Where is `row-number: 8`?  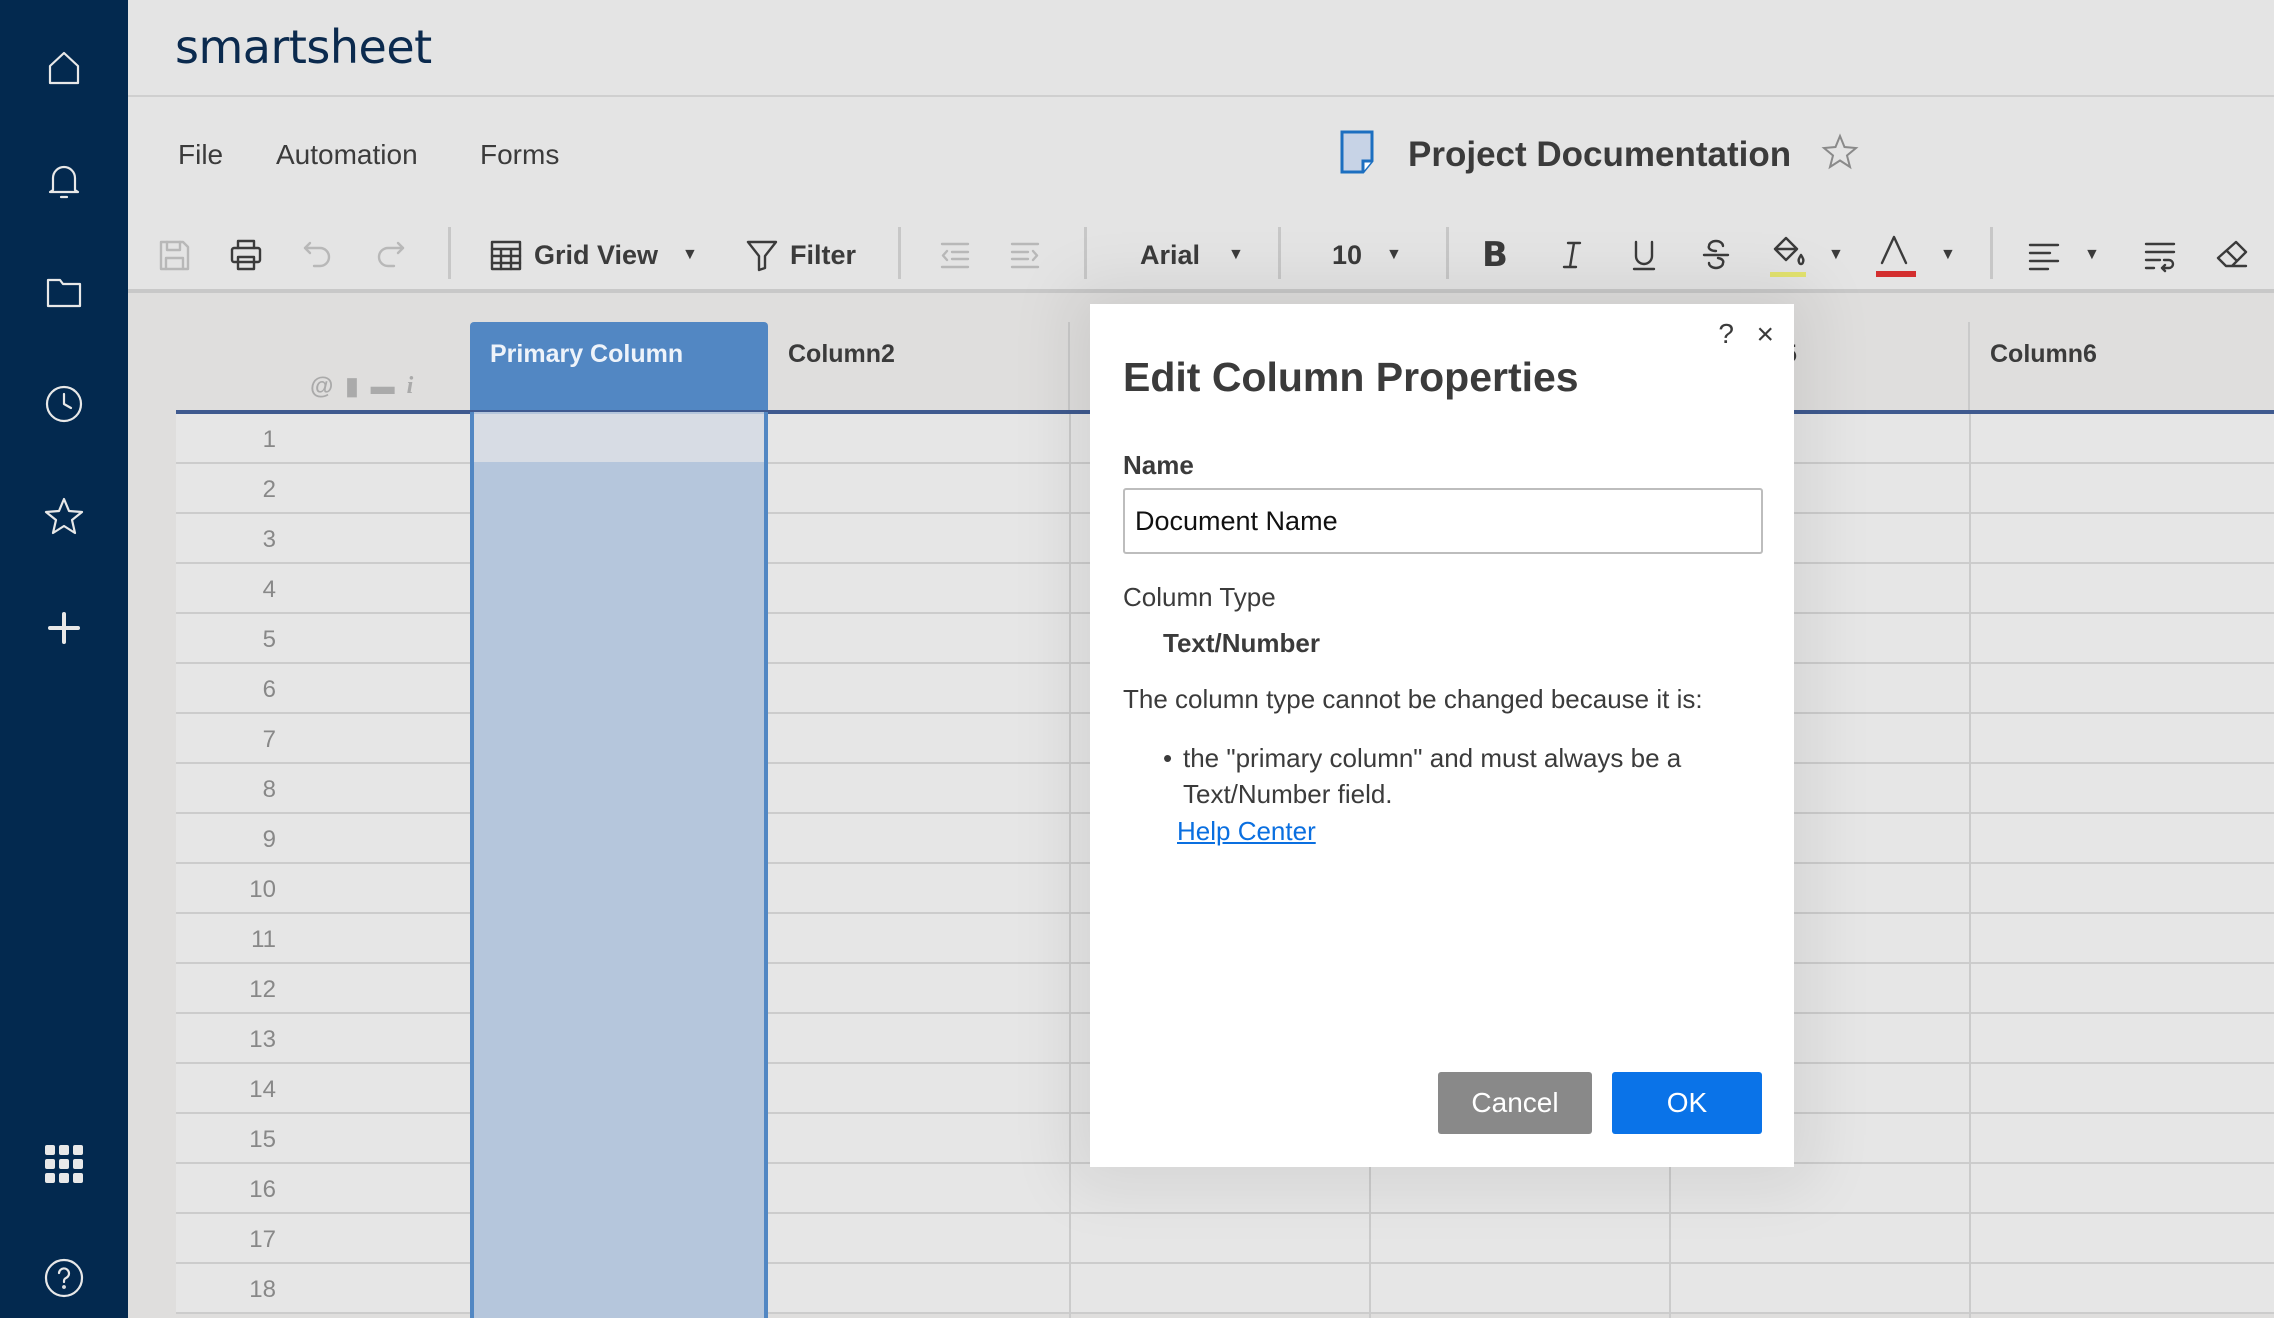 row-number: 8 is located at coordinates (226, 790).